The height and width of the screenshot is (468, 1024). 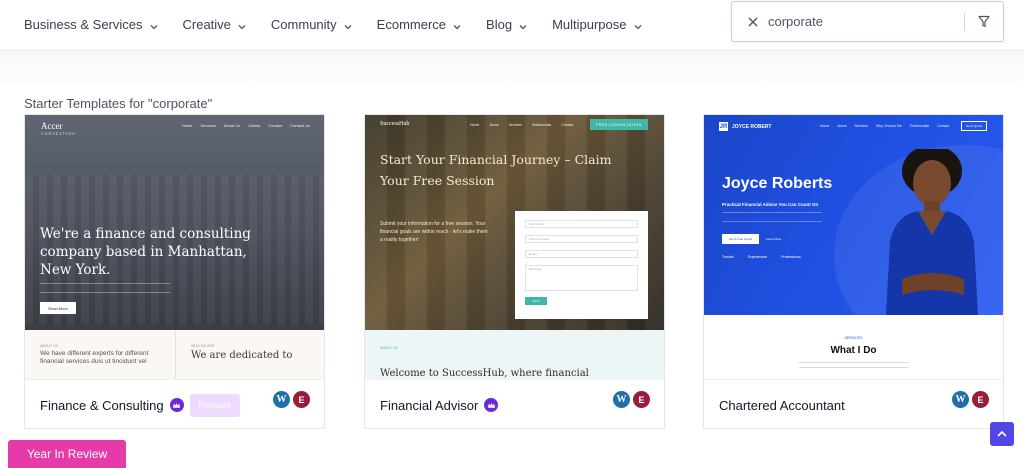 What do you see at coordinates (242, 355) in the screenshot?
I see `section-heading: We are dedicated to` at bounding box center [242, 355].